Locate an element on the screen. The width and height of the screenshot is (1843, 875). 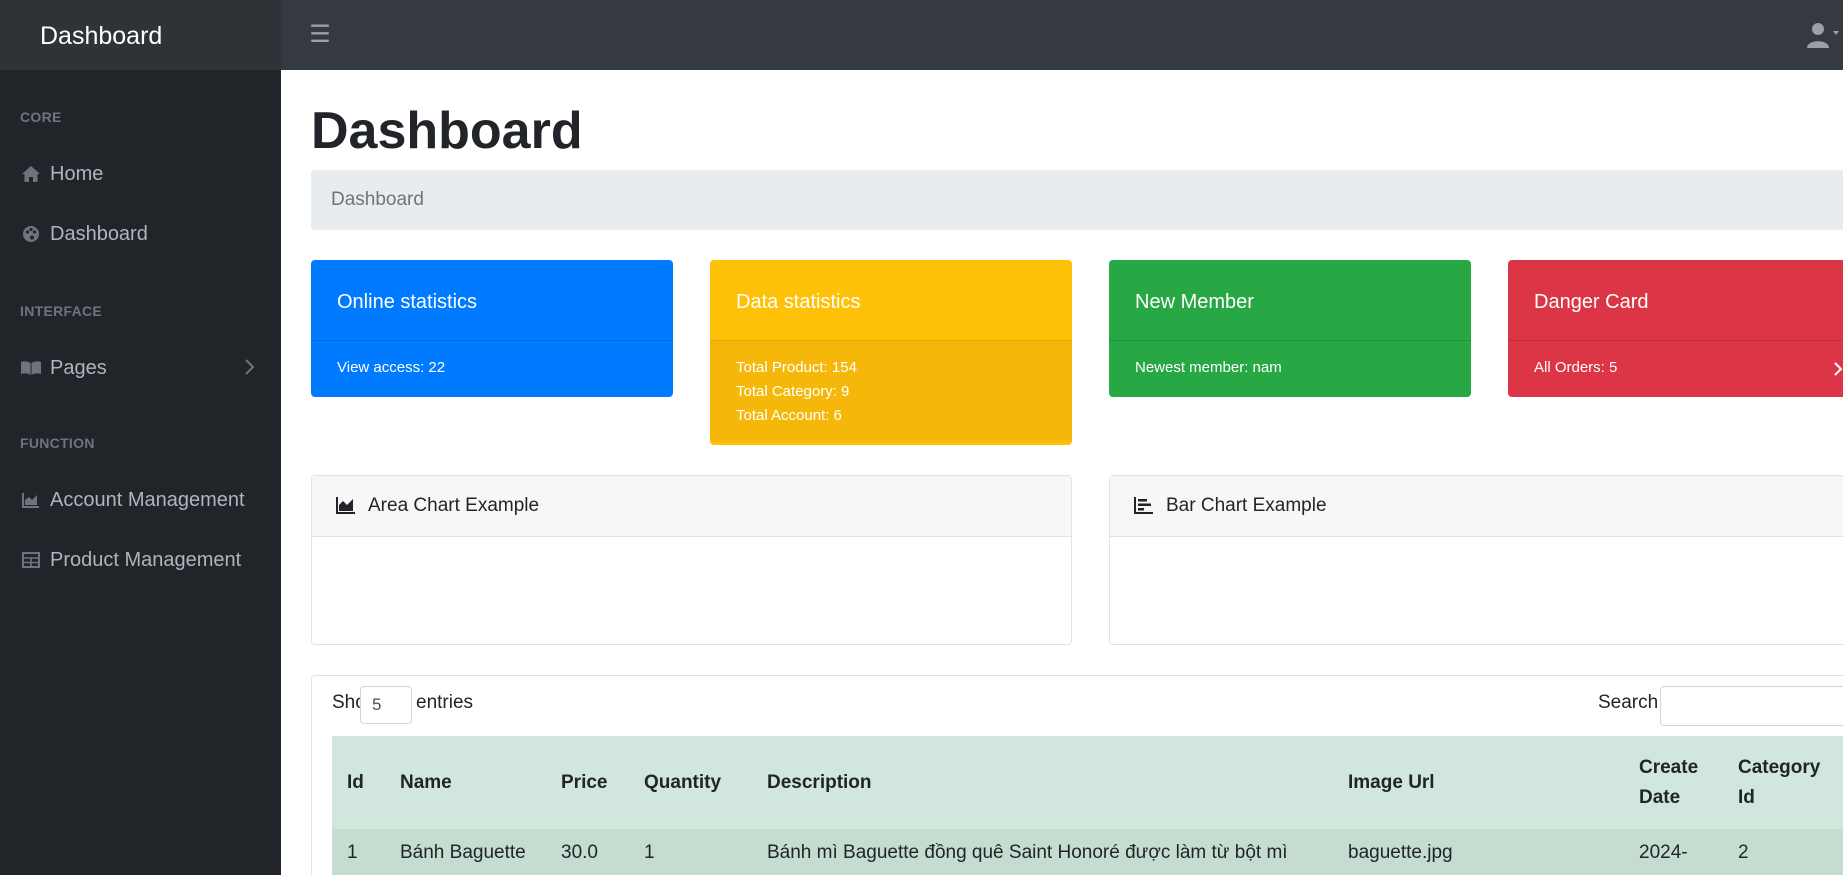
user-icon is located at coordinates (1823, 35).